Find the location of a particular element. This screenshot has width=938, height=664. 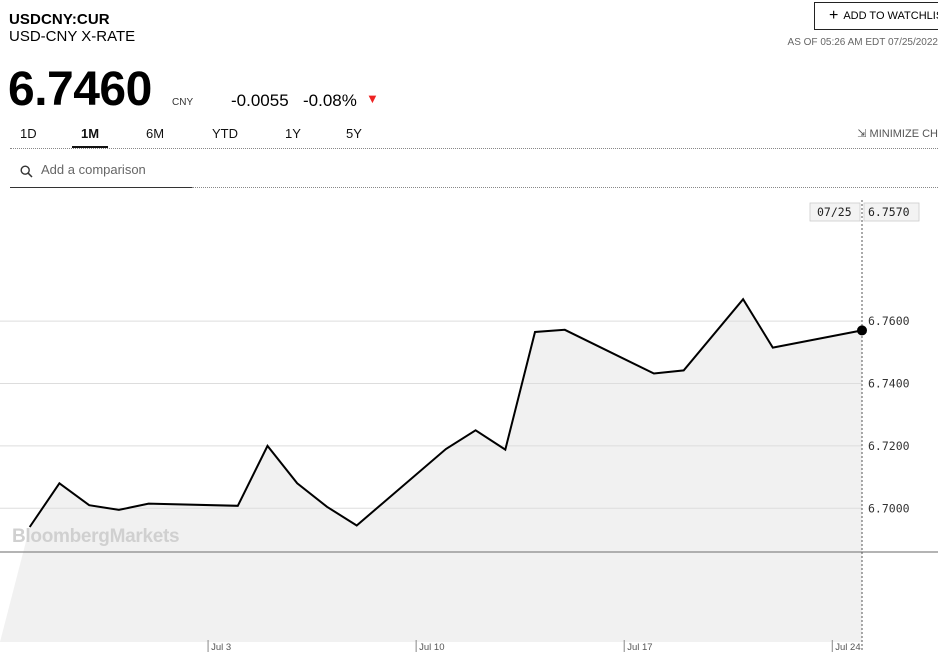

cursor-value-label: 6.7570 is located at coordinates (889, 212).